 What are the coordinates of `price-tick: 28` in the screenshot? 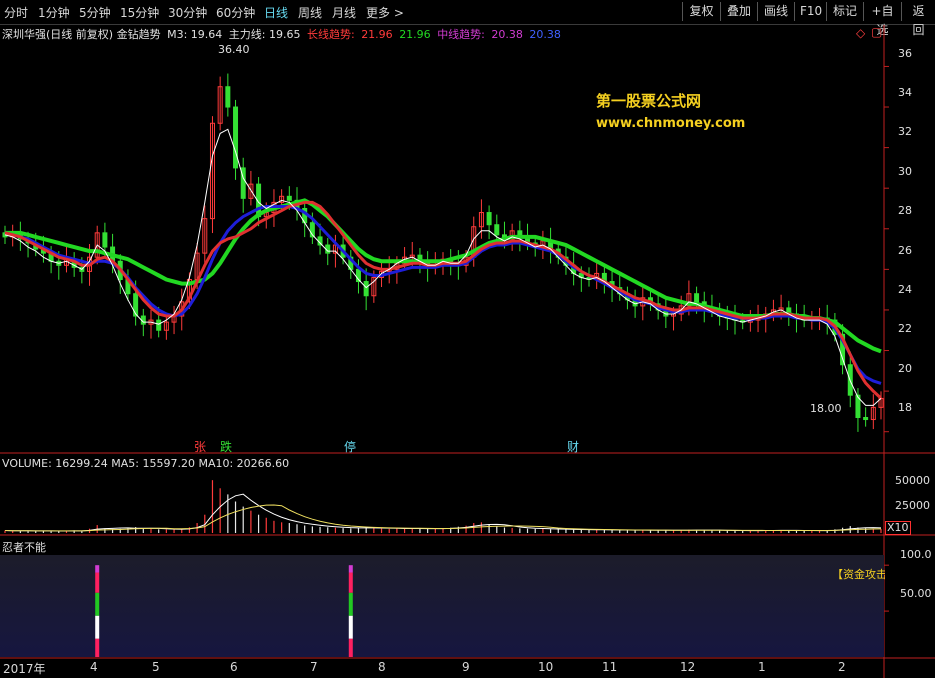 It's located at (905, 210).